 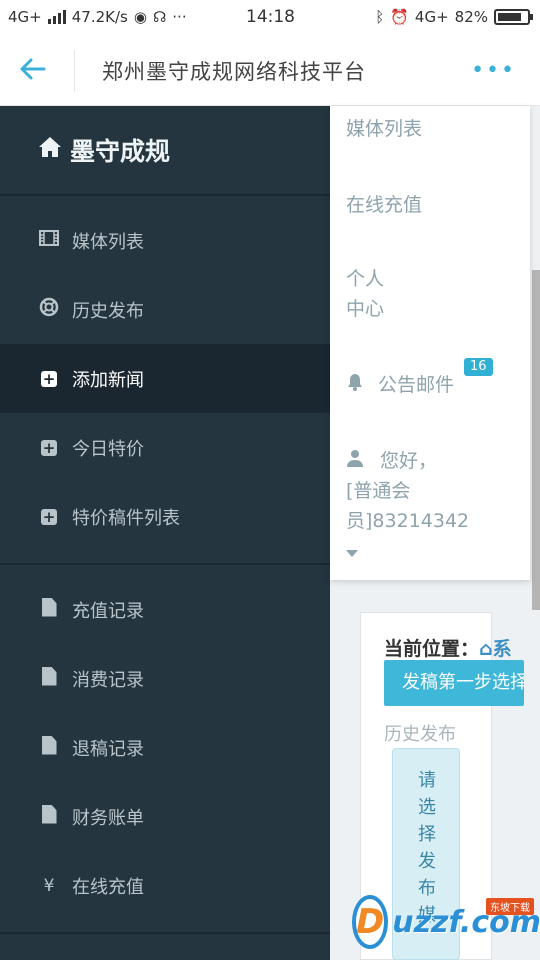 I want to click on sidebar-item-label: 退稿记录, so click(x=108, y=749).